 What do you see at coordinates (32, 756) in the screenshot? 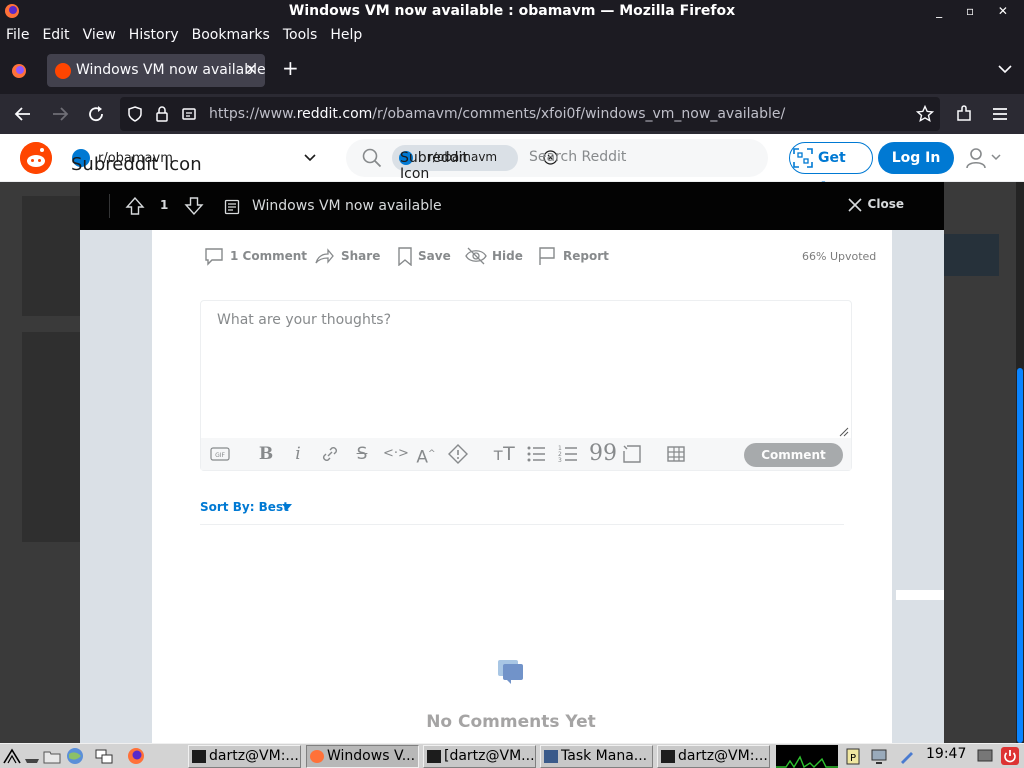
I see `desktop-icon` at bounding box center [32, 756].